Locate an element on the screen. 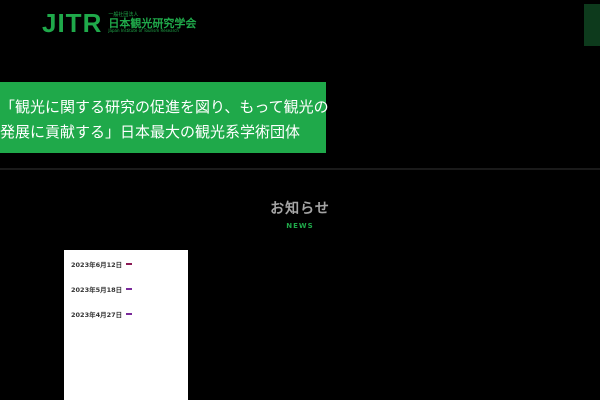  news-meta: 2023年5月18日 is located at coordinates (126, 289).